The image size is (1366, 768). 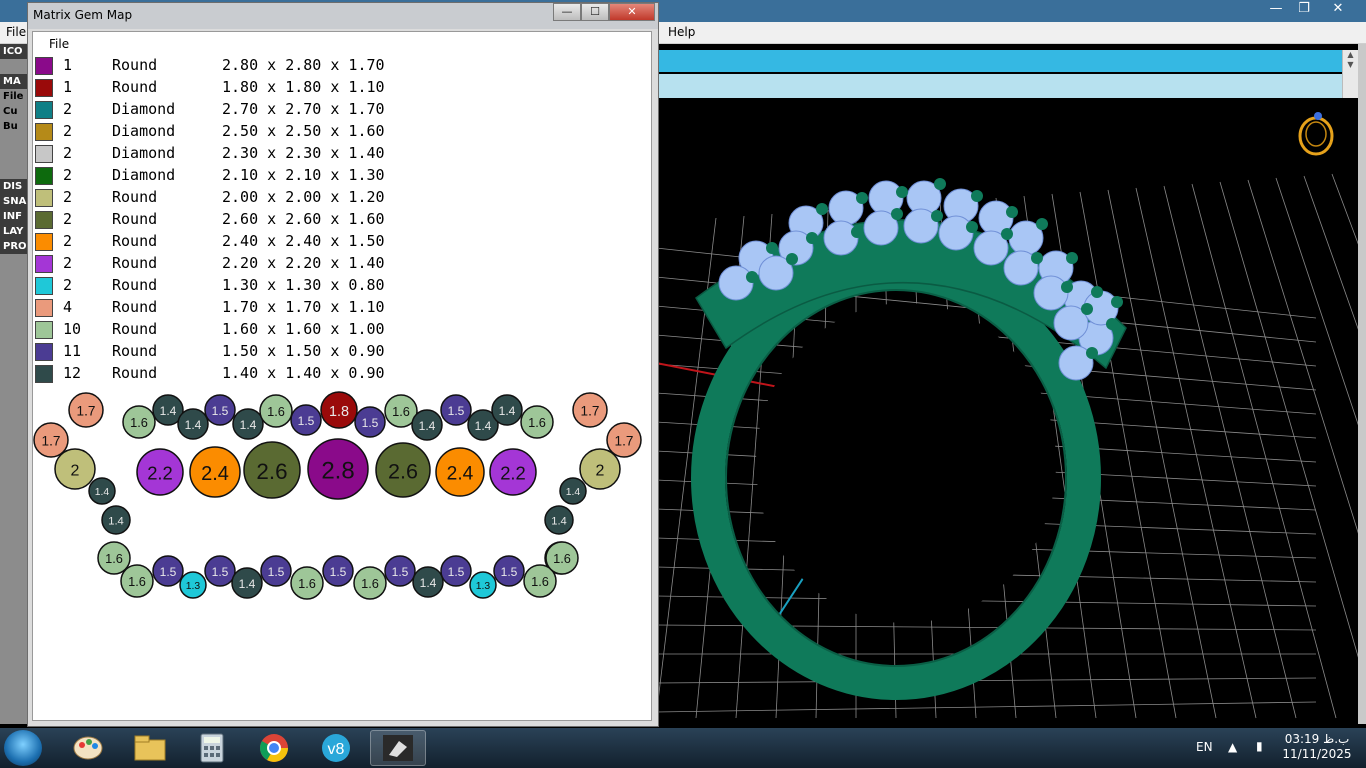 I want to click on paint-icon, so click(x=88, y=748).